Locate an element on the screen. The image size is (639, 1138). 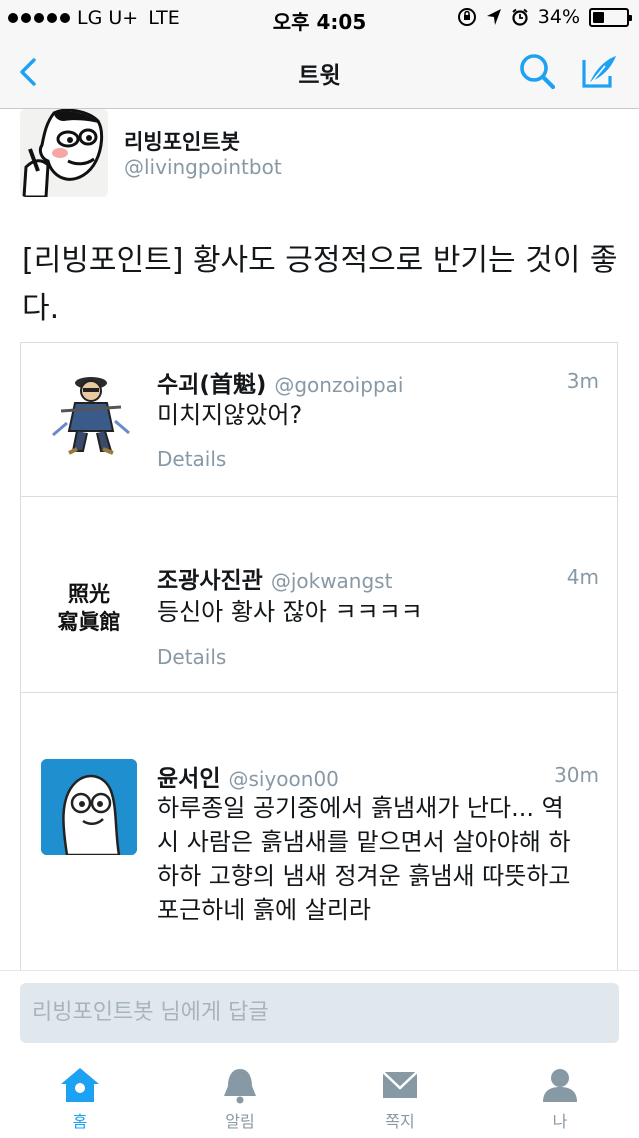
compose-feather-icon is located at coordinates (599, 71).